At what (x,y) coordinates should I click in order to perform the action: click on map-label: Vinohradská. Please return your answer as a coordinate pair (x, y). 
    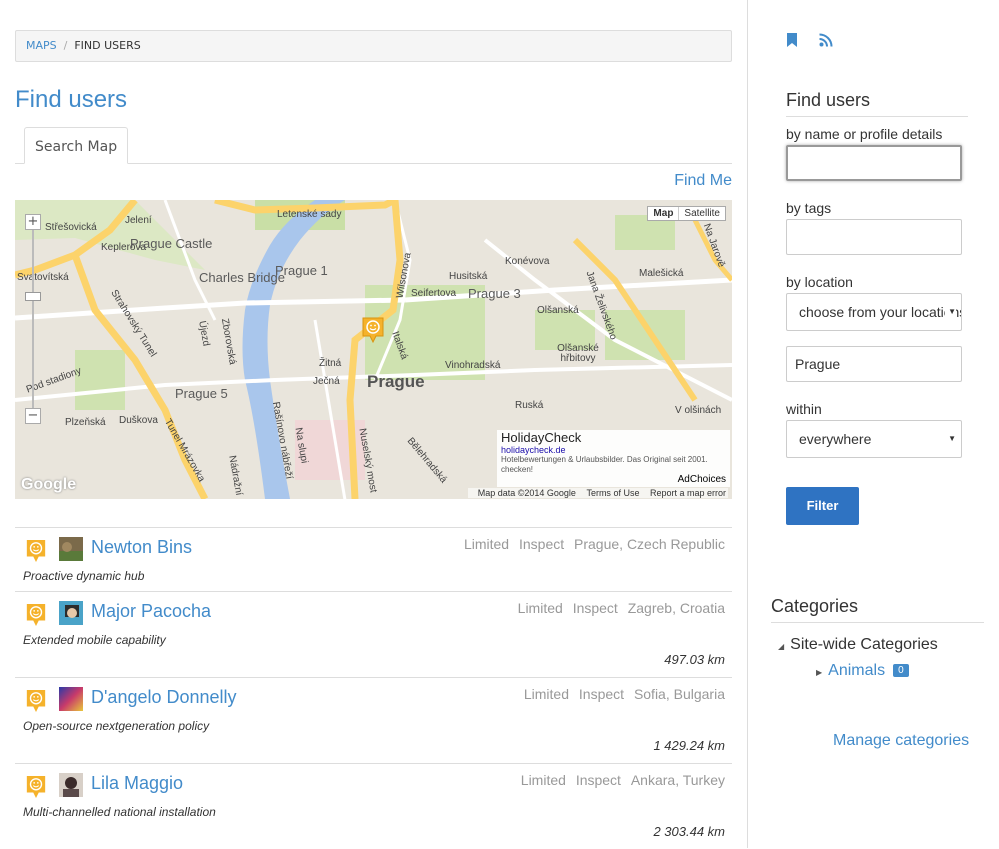
    Looking at the image, I should click on (473, 365).